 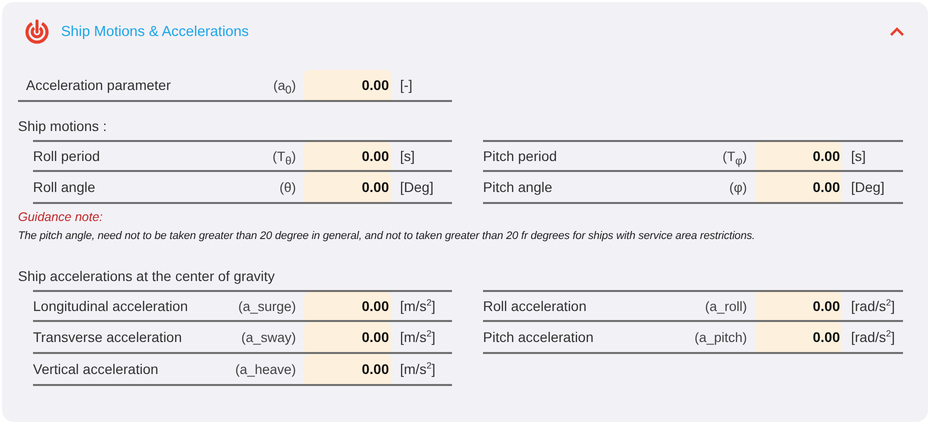 What do you see at coordinates (96, 369) in the screenshot?
I see `field-label: Vertical acceleration` at bounding box center [96, 369].